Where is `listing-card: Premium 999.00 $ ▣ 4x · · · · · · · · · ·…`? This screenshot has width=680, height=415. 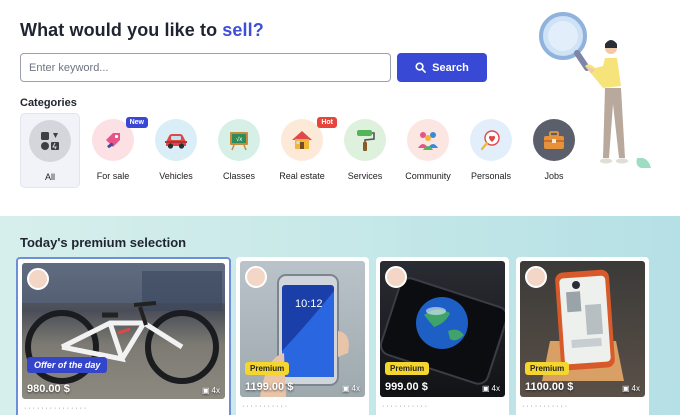 listing-card: Premium 999.00 $ ▣ 4x · · · · · · · · · ·… is located at coordinates (442, 336).